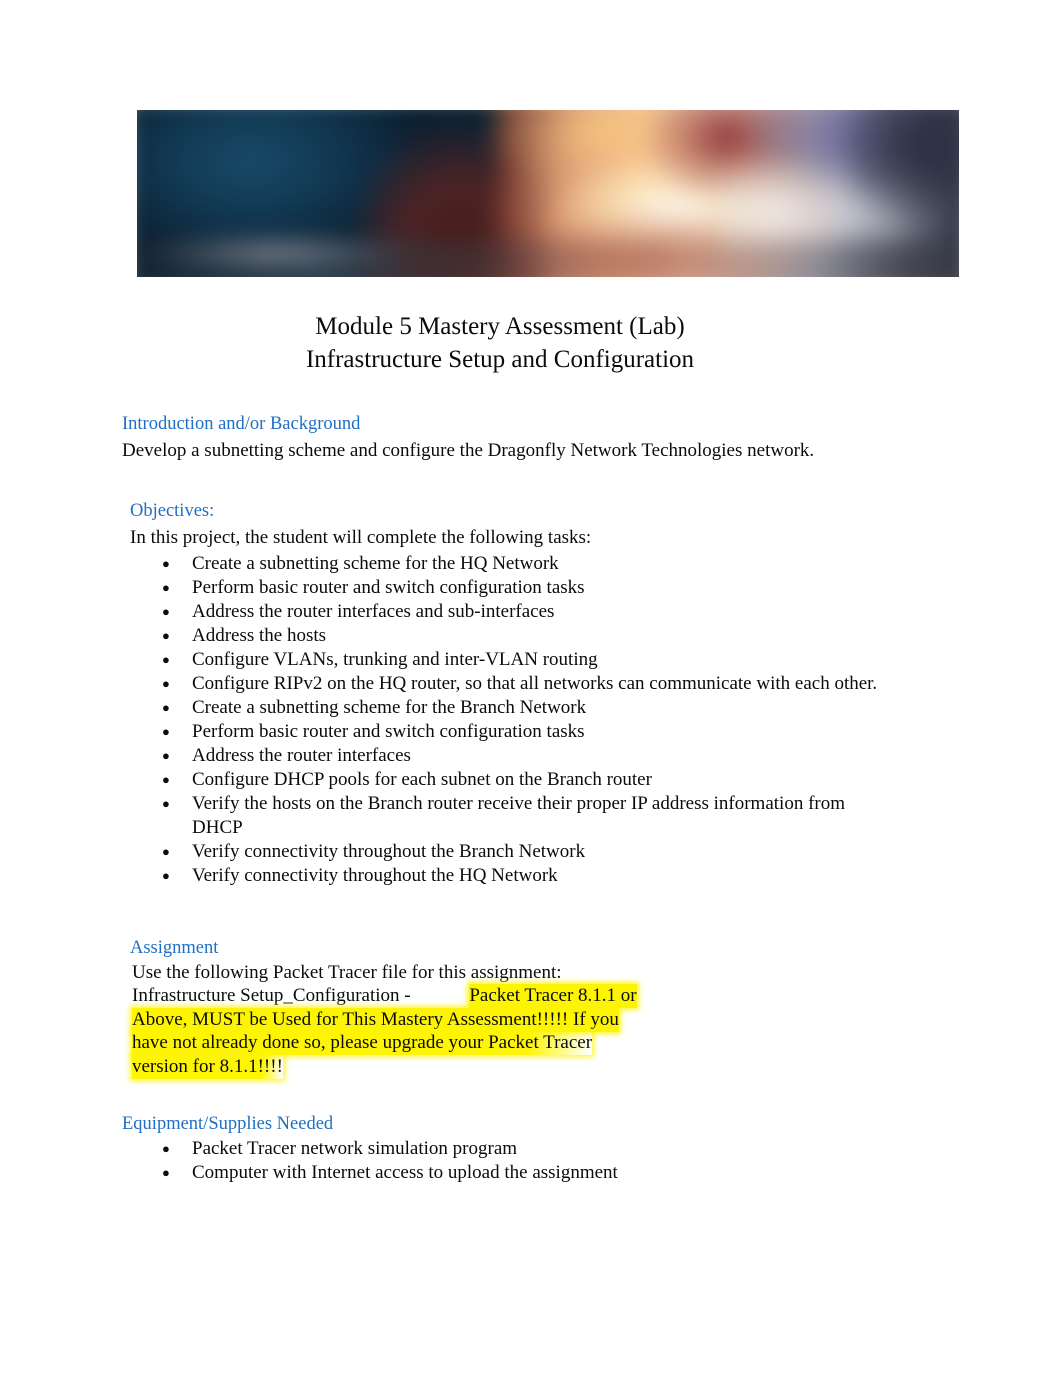 The width and height of the screenshot is (1062, 1377). What do you see at coordinates (902, 165) in the screenshot?
I see `banner-right-dark-layer` at bounding box center [902, 165].